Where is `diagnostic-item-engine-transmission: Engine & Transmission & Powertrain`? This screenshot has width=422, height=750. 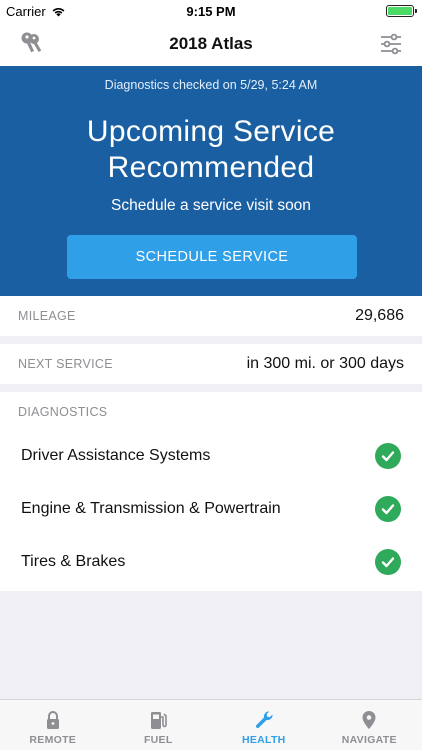 diagnostic-item-engine-transmission: Engine & Transmission & Powertrain is located at coordinates (211, 509).